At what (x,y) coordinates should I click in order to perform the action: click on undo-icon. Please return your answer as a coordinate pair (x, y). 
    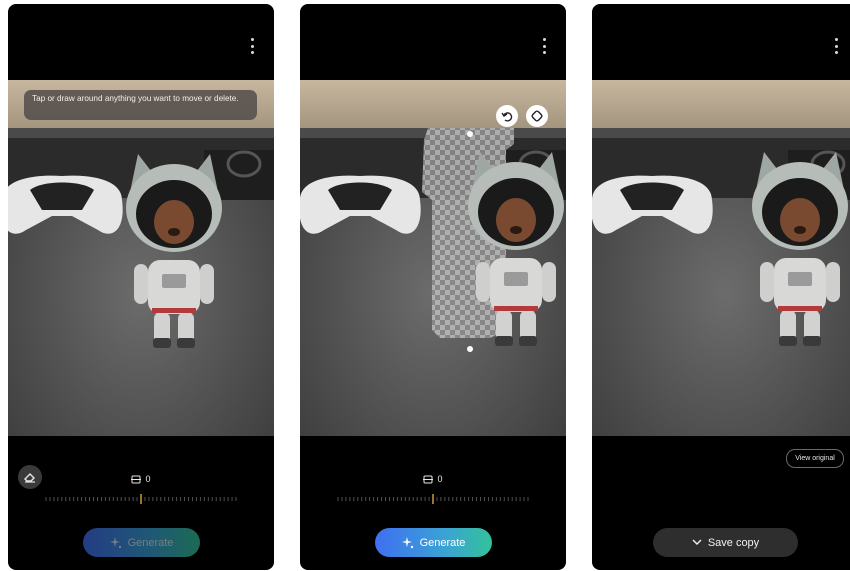
    Looking at the image, I should click on (507, 116).